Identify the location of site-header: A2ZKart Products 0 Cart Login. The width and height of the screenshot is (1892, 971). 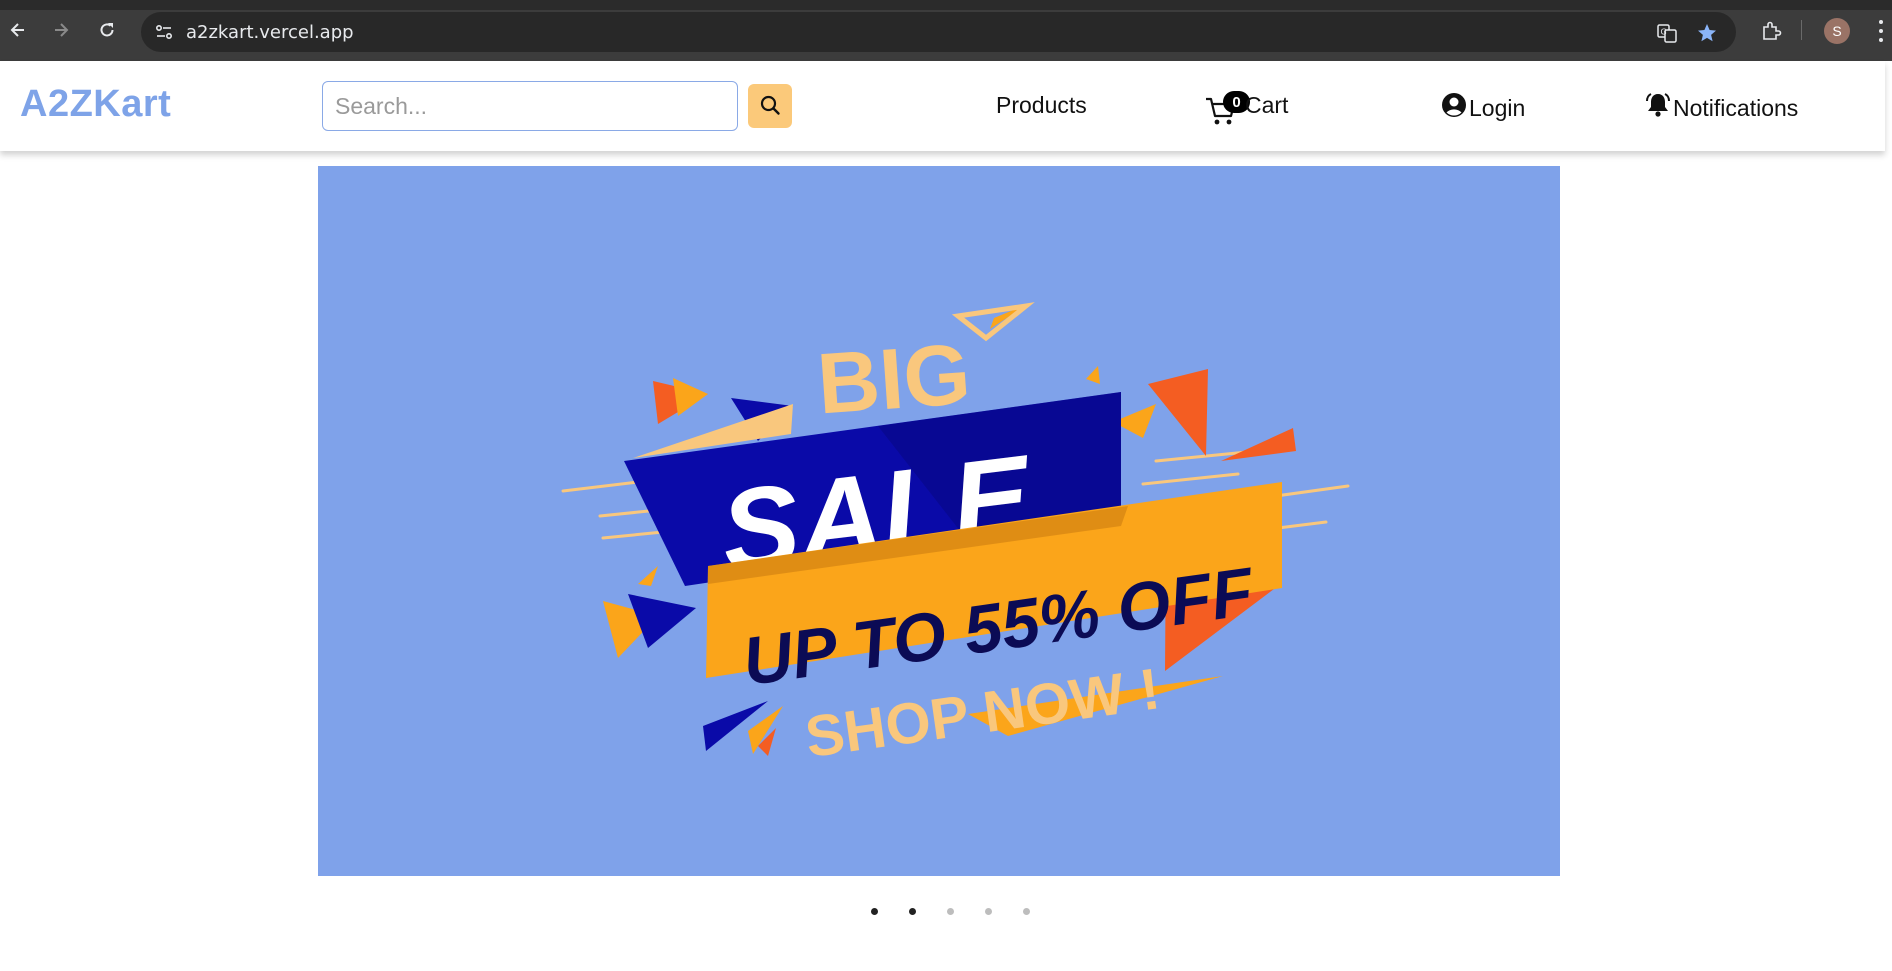
(942, 106).